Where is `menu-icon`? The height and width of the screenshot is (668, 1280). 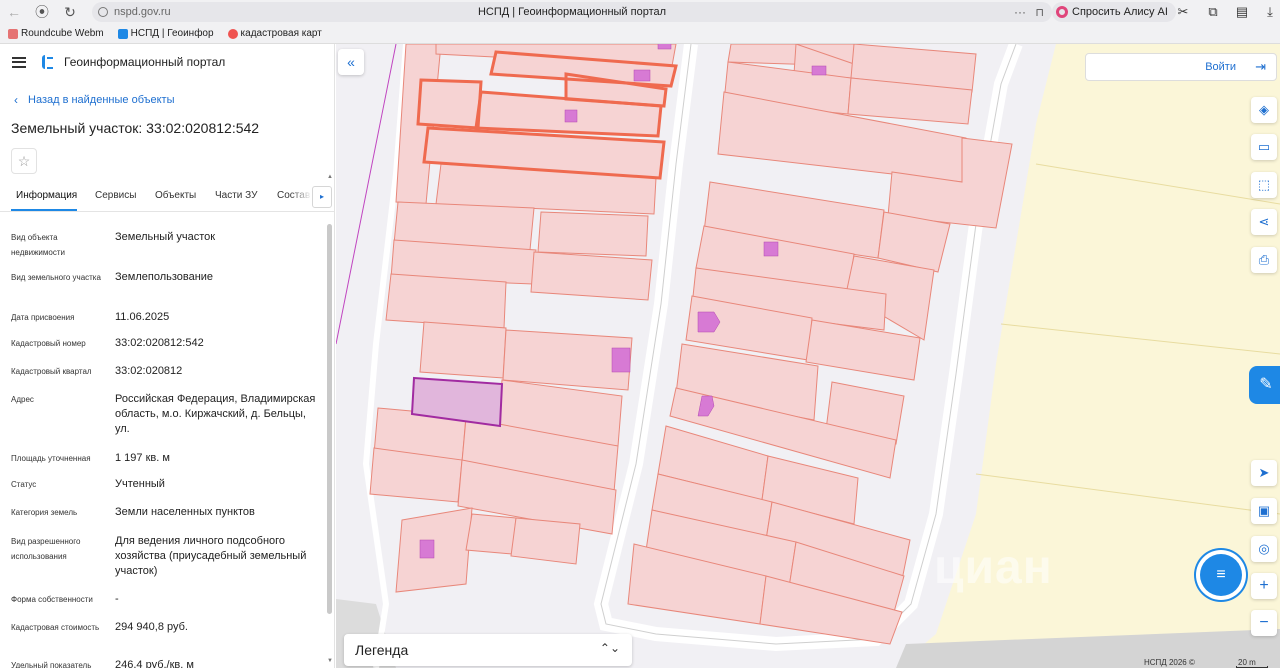
menu-icon is located at coordinates (19, 62).